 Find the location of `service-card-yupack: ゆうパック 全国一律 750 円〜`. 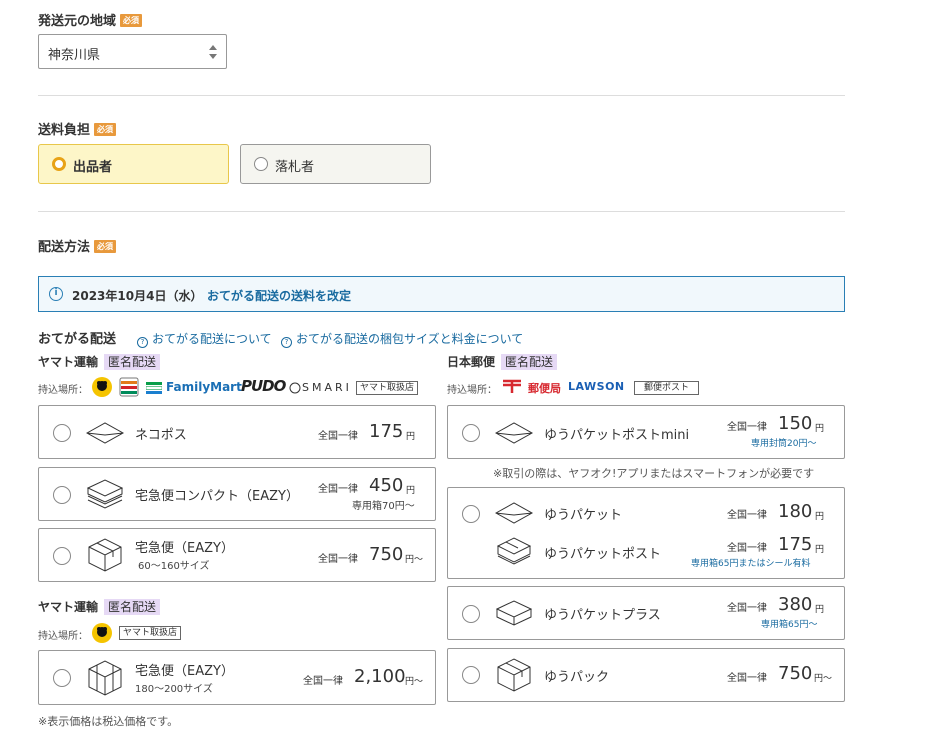

service-card-yupack: ゆうパック 全国一律 750 円〜 is located at coordinates (646, 675).